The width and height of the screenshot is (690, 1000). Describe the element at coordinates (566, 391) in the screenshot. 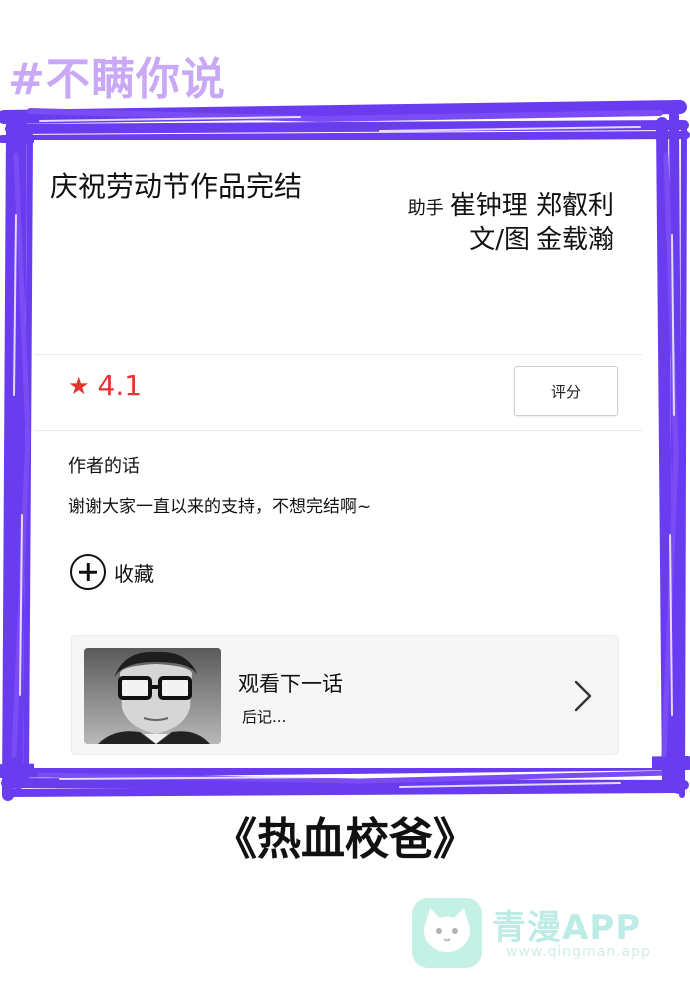

I see `rate-button: 评分` at that location.